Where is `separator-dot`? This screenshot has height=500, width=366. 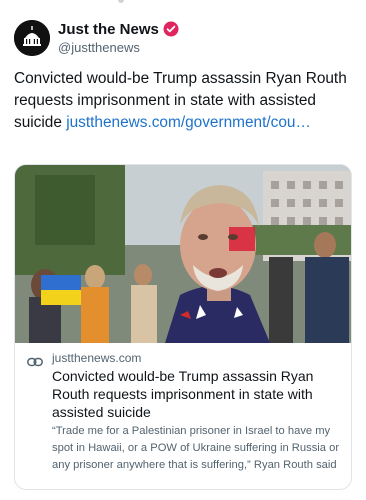
separator-dot is located at coordinates (121, 1).